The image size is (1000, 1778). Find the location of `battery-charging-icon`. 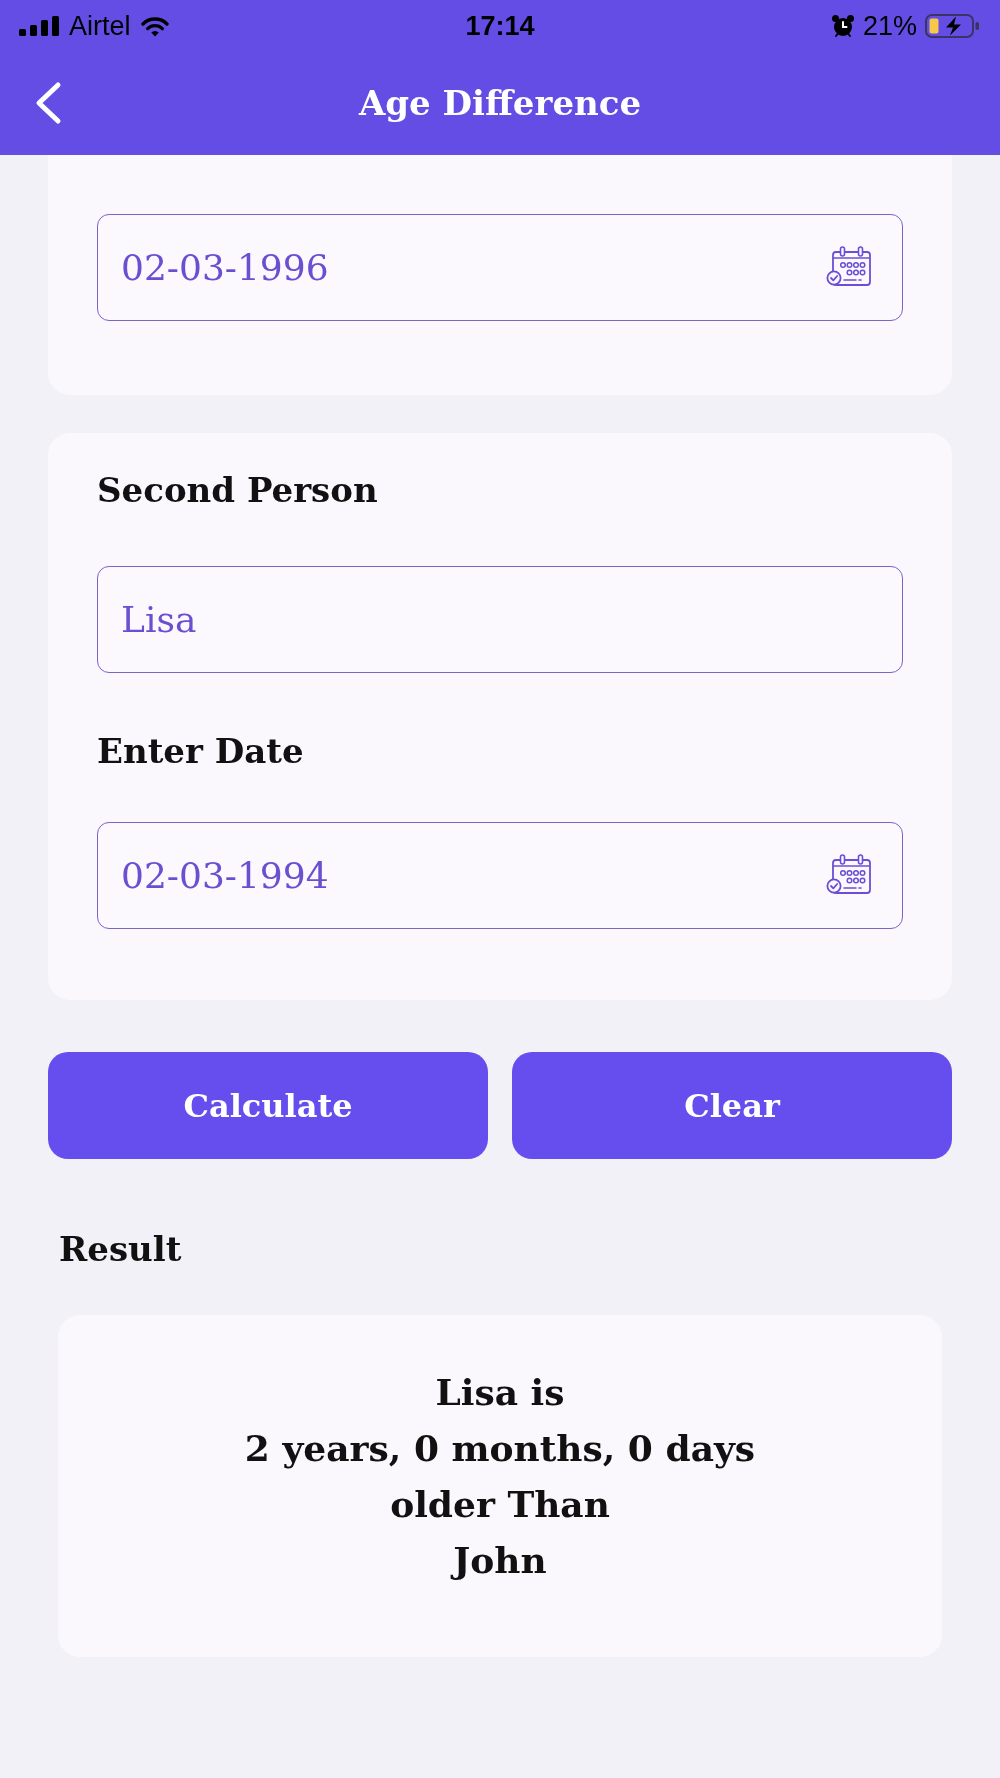

battery-charging-icon is located at coordinates (953, 26).